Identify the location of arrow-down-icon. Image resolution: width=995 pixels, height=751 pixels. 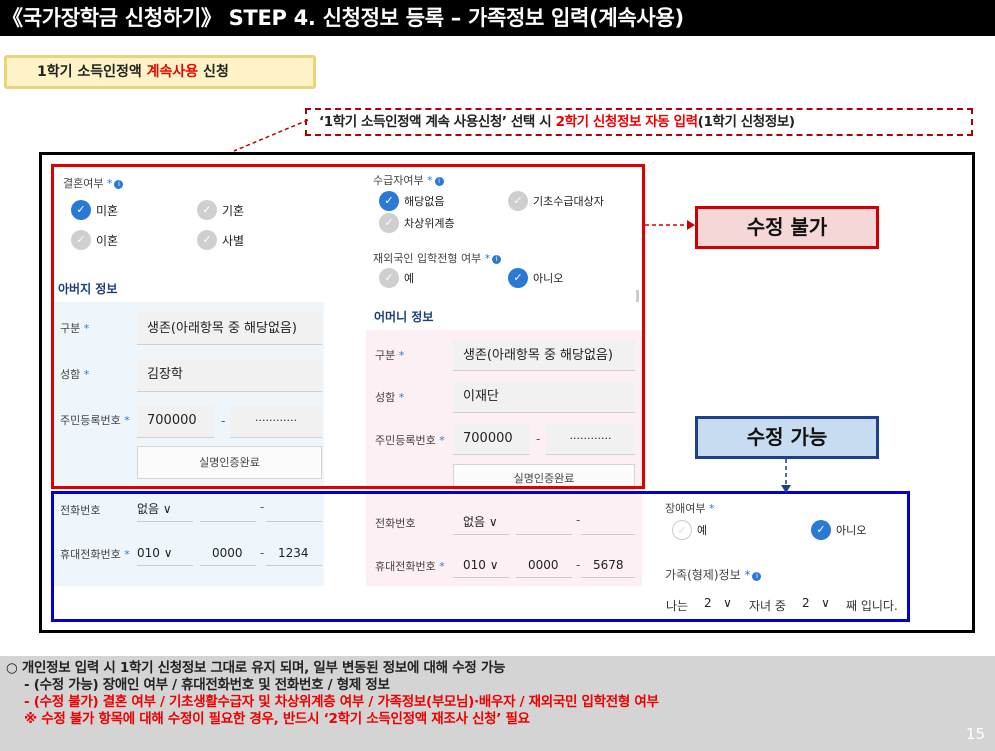
(786, 476).